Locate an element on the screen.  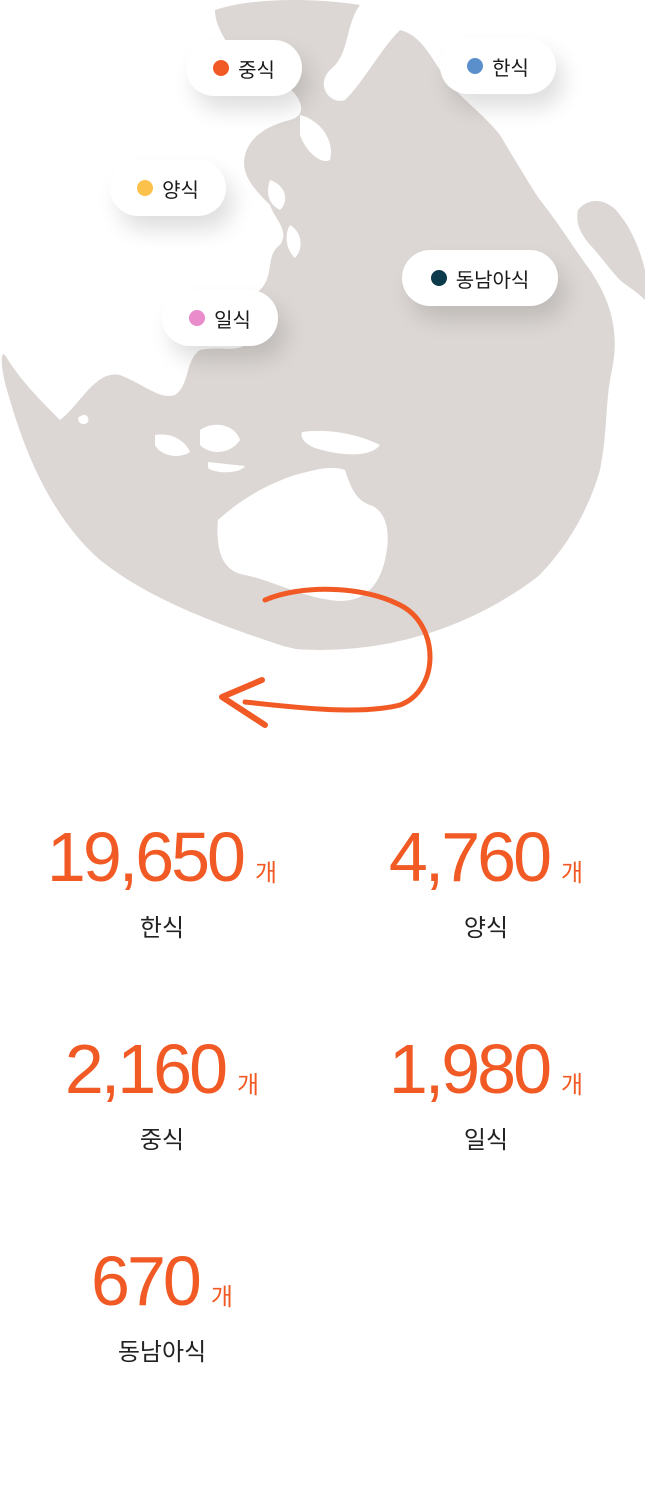
stat-southeast-asian-unit: 개 is located at coordinates (221, 1297).